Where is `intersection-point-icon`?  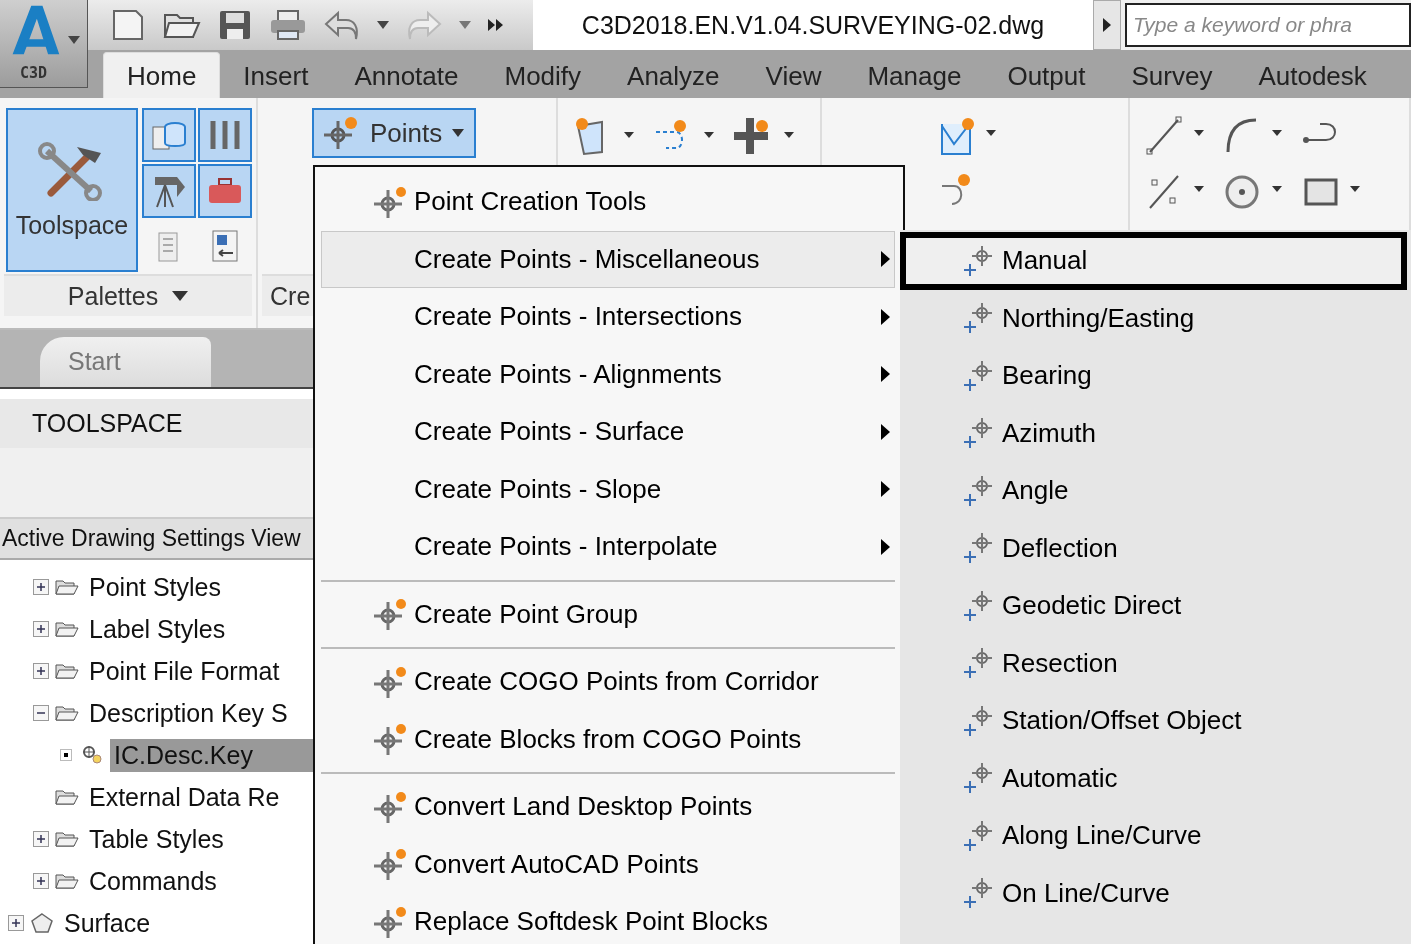
intersection-point-icon is located at coordinates (765, 136).